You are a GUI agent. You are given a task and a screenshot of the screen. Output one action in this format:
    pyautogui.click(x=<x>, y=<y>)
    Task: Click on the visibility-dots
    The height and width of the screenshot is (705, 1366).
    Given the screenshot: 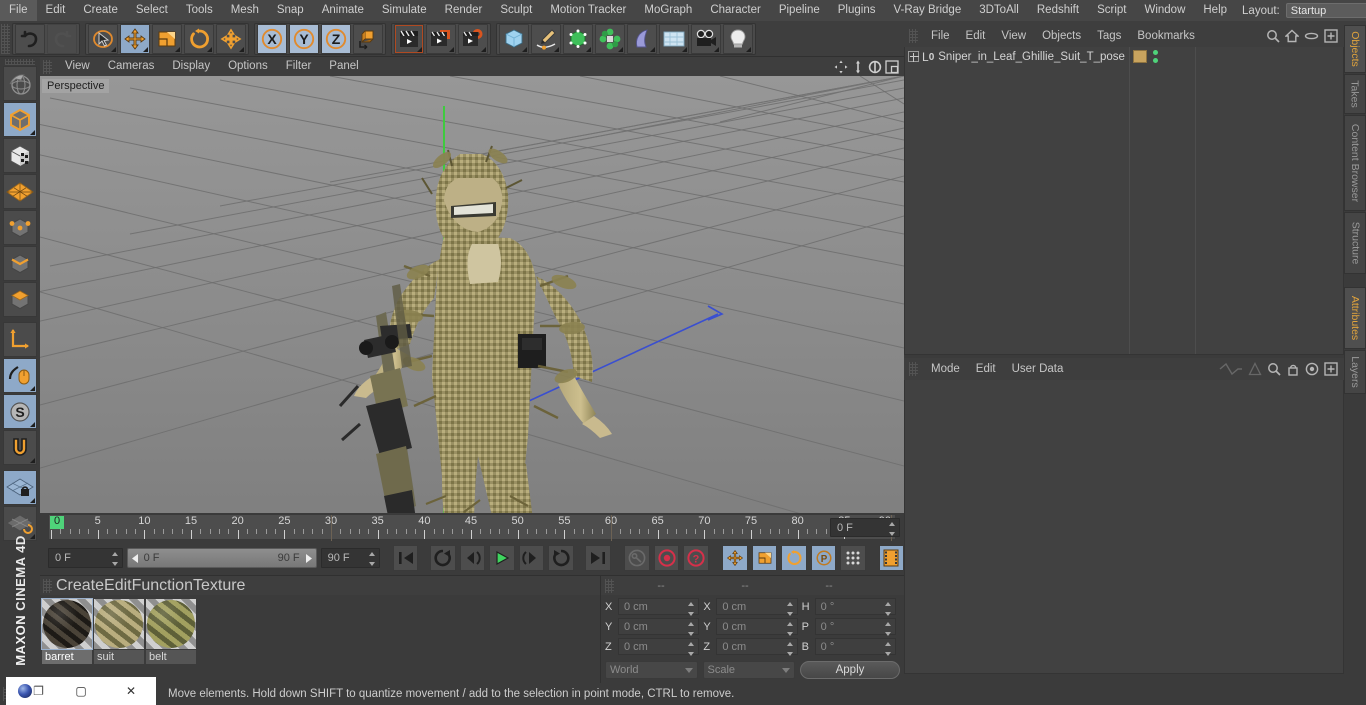 What is the action you would take?
    pyautogui.click(x=1156, y=56)
    